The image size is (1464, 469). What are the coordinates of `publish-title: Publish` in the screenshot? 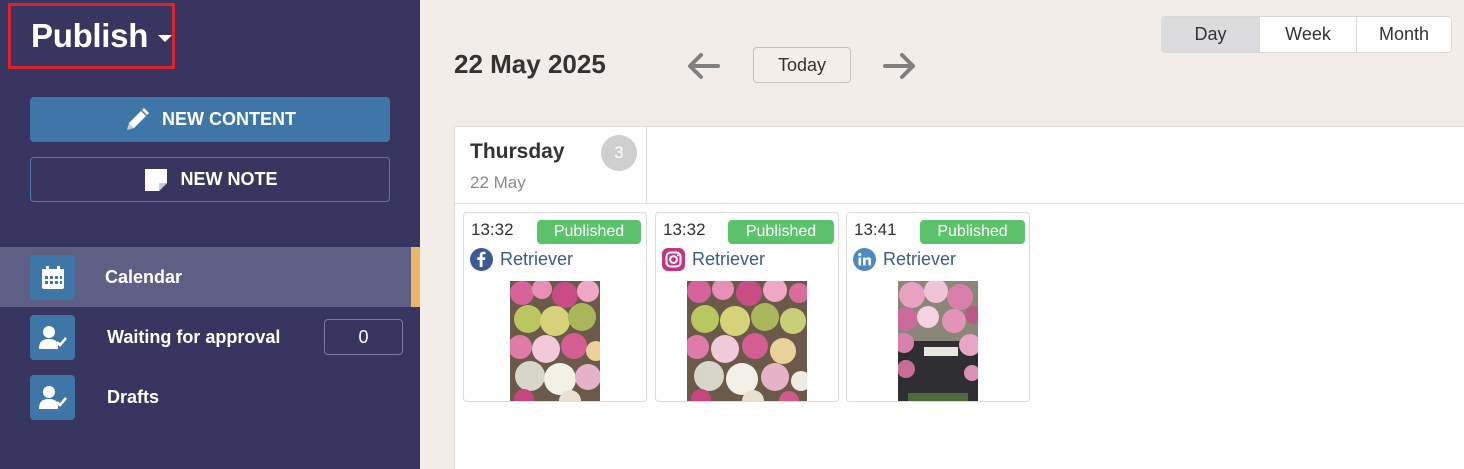 It's located at (90, 35).